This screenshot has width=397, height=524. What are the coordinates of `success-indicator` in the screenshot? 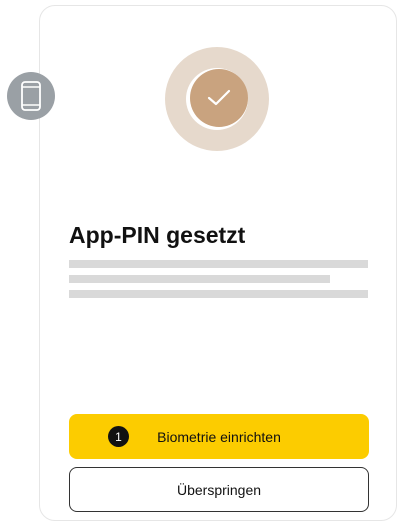 It's located at (217, 99).